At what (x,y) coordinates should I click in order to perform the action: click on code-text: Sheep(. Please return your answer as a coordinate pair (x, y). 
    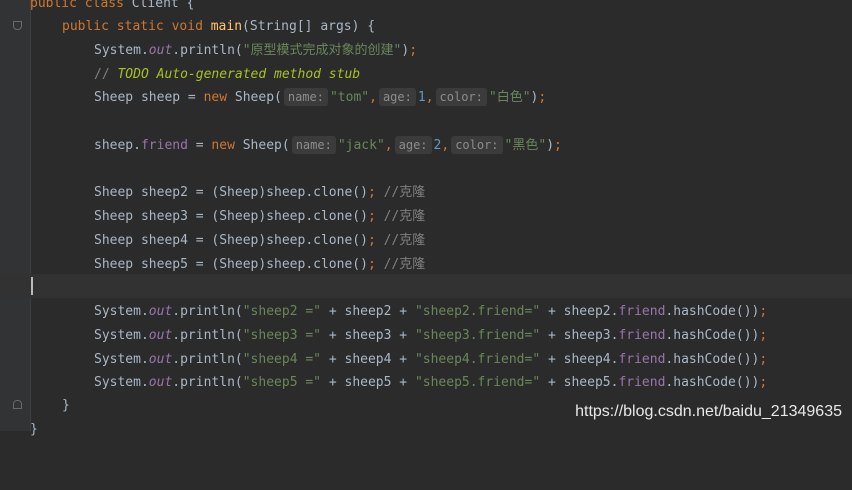
    Looking at the image, I should click on (262, 145).